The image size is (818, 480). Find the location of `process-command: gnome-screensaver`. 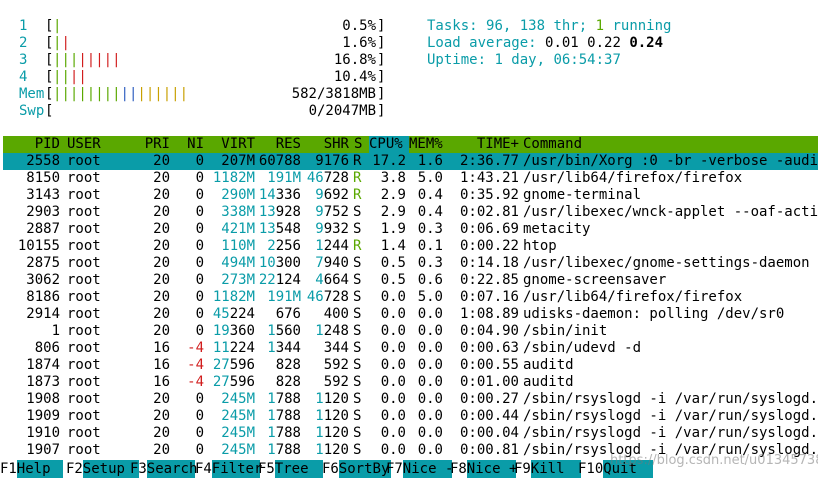

process-command: gnome-screensaver is located at coordinates (595, 280).